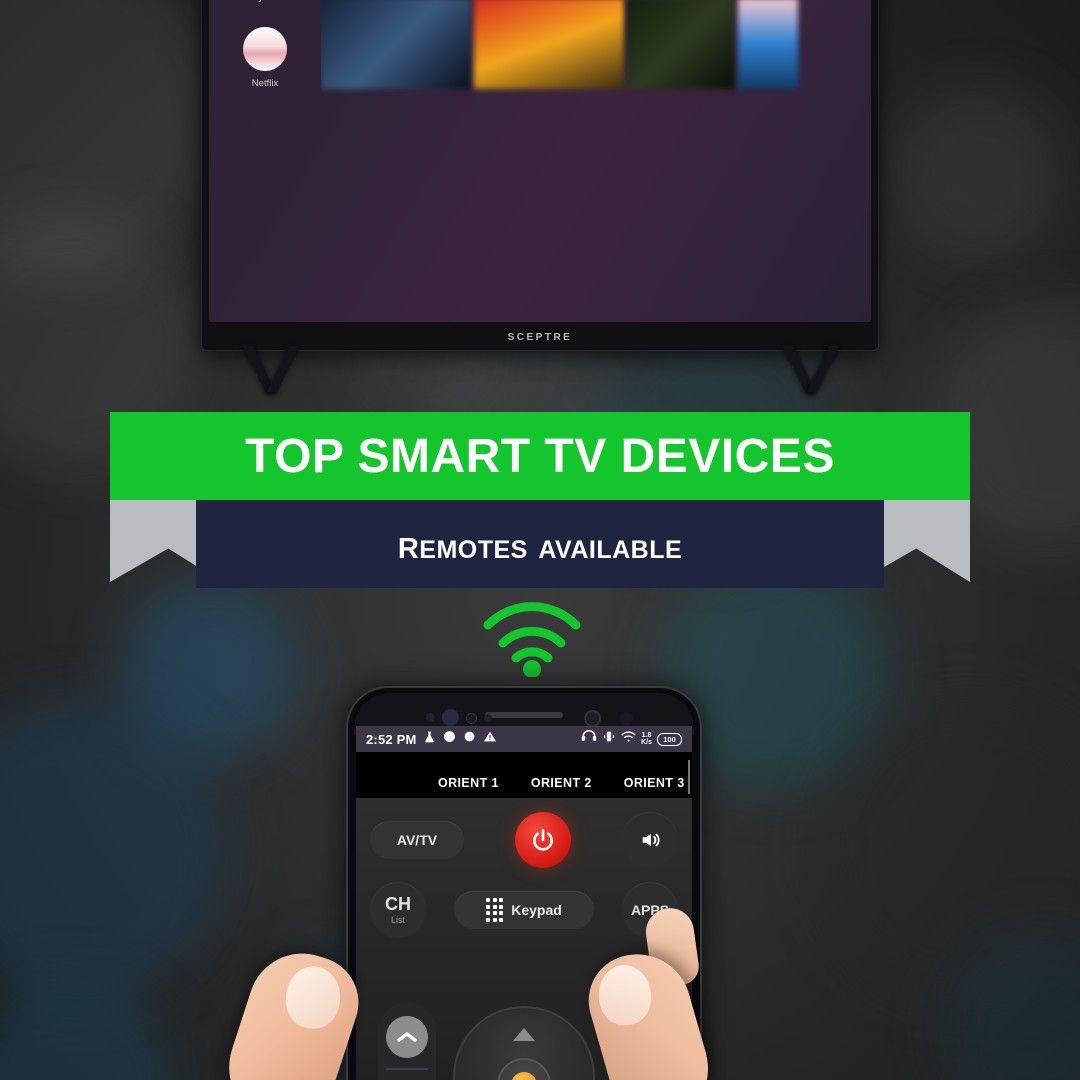 The height and width of the screenshot is (1080, 1080). Describe the element at coordinates (592, 718) in the screenshot. I see `front-camera` at that location.